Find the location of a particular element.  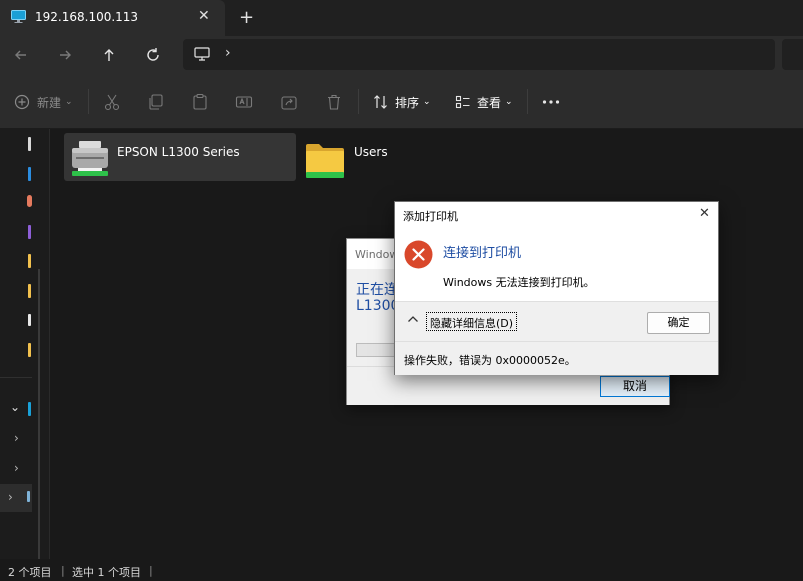

share-icon is located at coordinates (289, 103).